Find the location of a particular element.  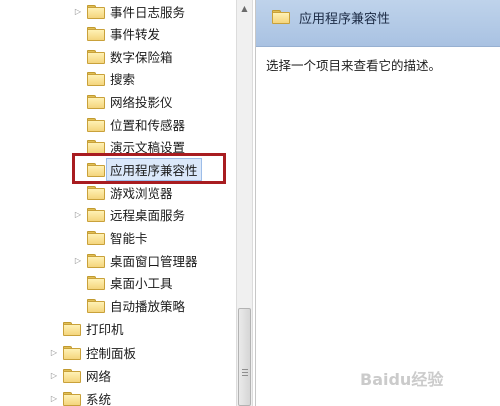

tree-item-label: 游戏浏览器 is located at coordinates (141, 193).